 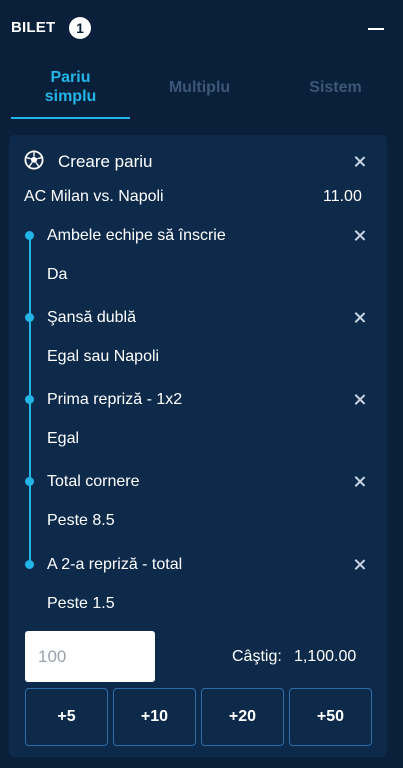 What do you see at coordinates (90, 656) in the screenshot?
I see `stake-input` at bounding box center [90, 656].